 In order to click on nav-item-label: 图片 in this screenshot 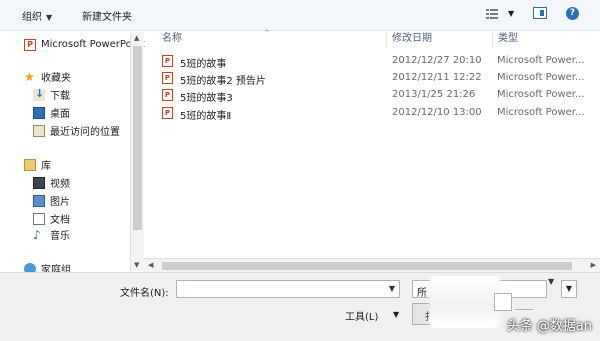, I will do `click(60, 202)`.